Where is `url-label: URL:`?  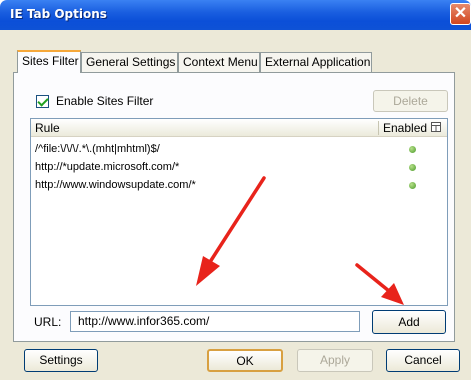
url-label: URL: is located at coordinates (48, 322).